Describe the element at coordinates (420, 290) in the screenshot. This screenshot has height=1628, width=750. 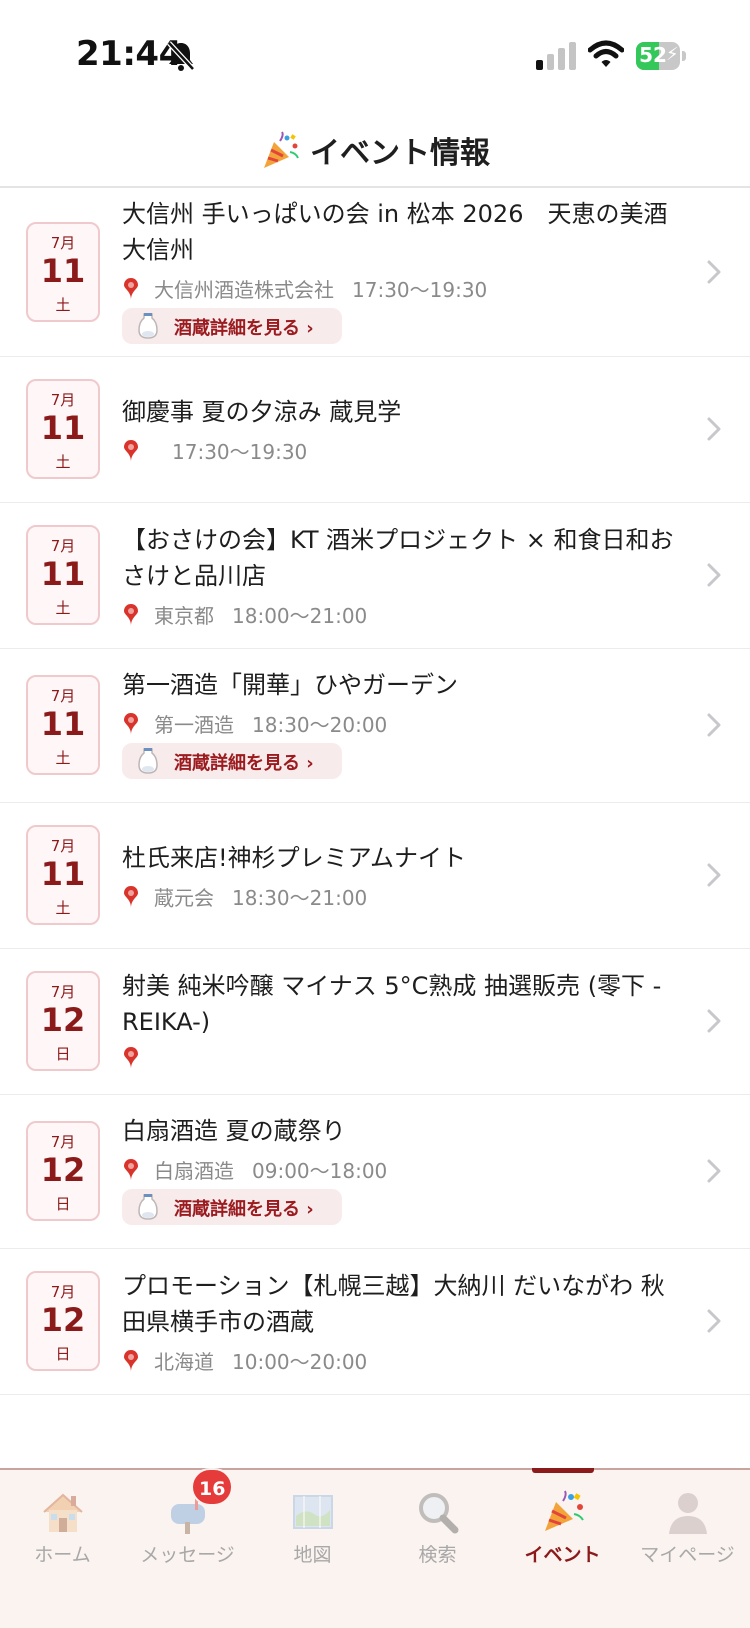
I see `event-time: 17:30～19:30` at that location.